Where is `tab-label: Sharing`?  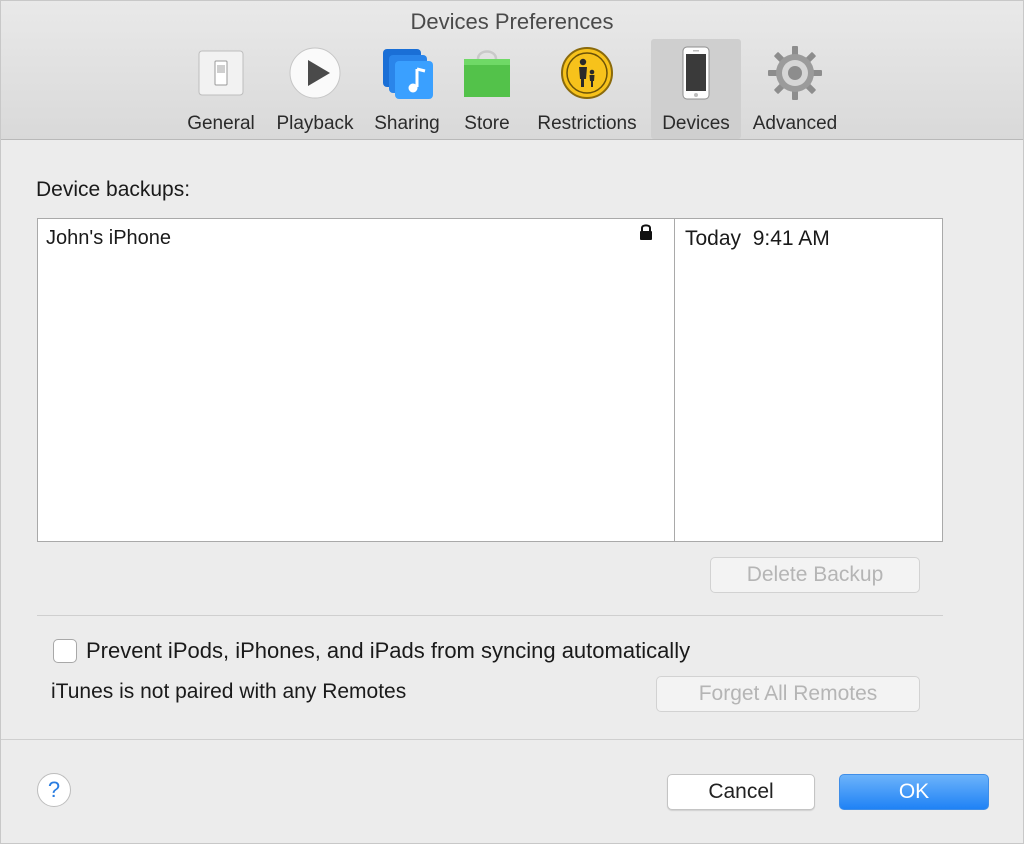
tab-label: Sharing is located at coordinates (407, 124).